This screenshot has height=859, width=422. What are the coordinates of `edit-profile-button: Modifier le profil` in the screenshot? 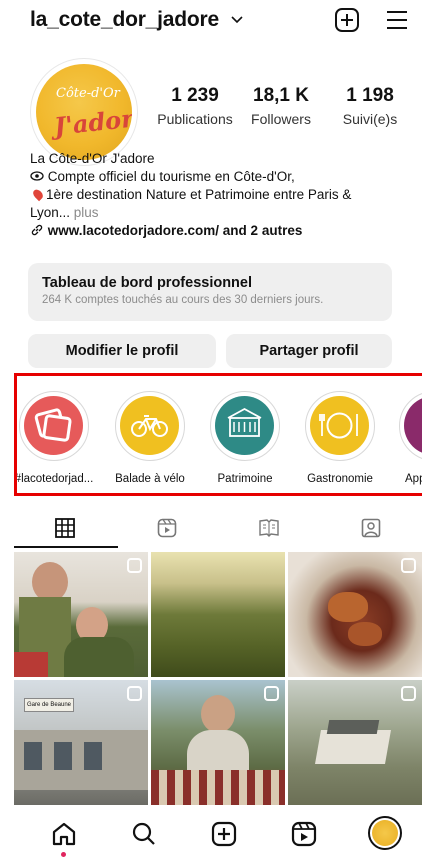 It's located at (122, 351).